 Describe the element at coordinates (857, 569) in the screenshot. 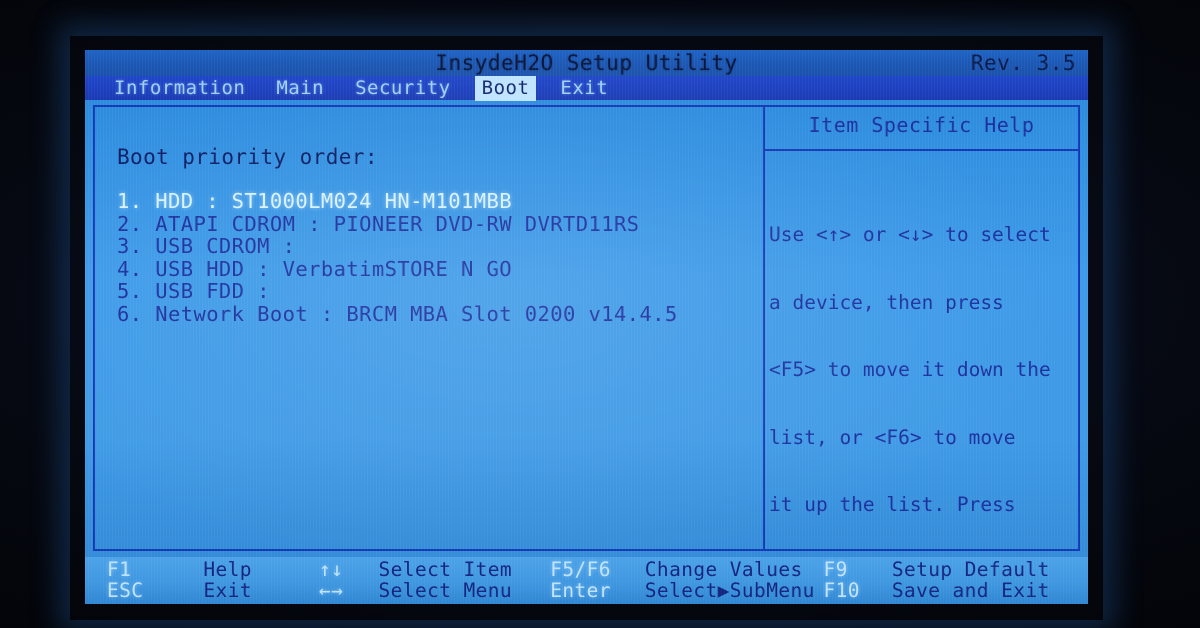

I see `key-f9: F9` at that location.